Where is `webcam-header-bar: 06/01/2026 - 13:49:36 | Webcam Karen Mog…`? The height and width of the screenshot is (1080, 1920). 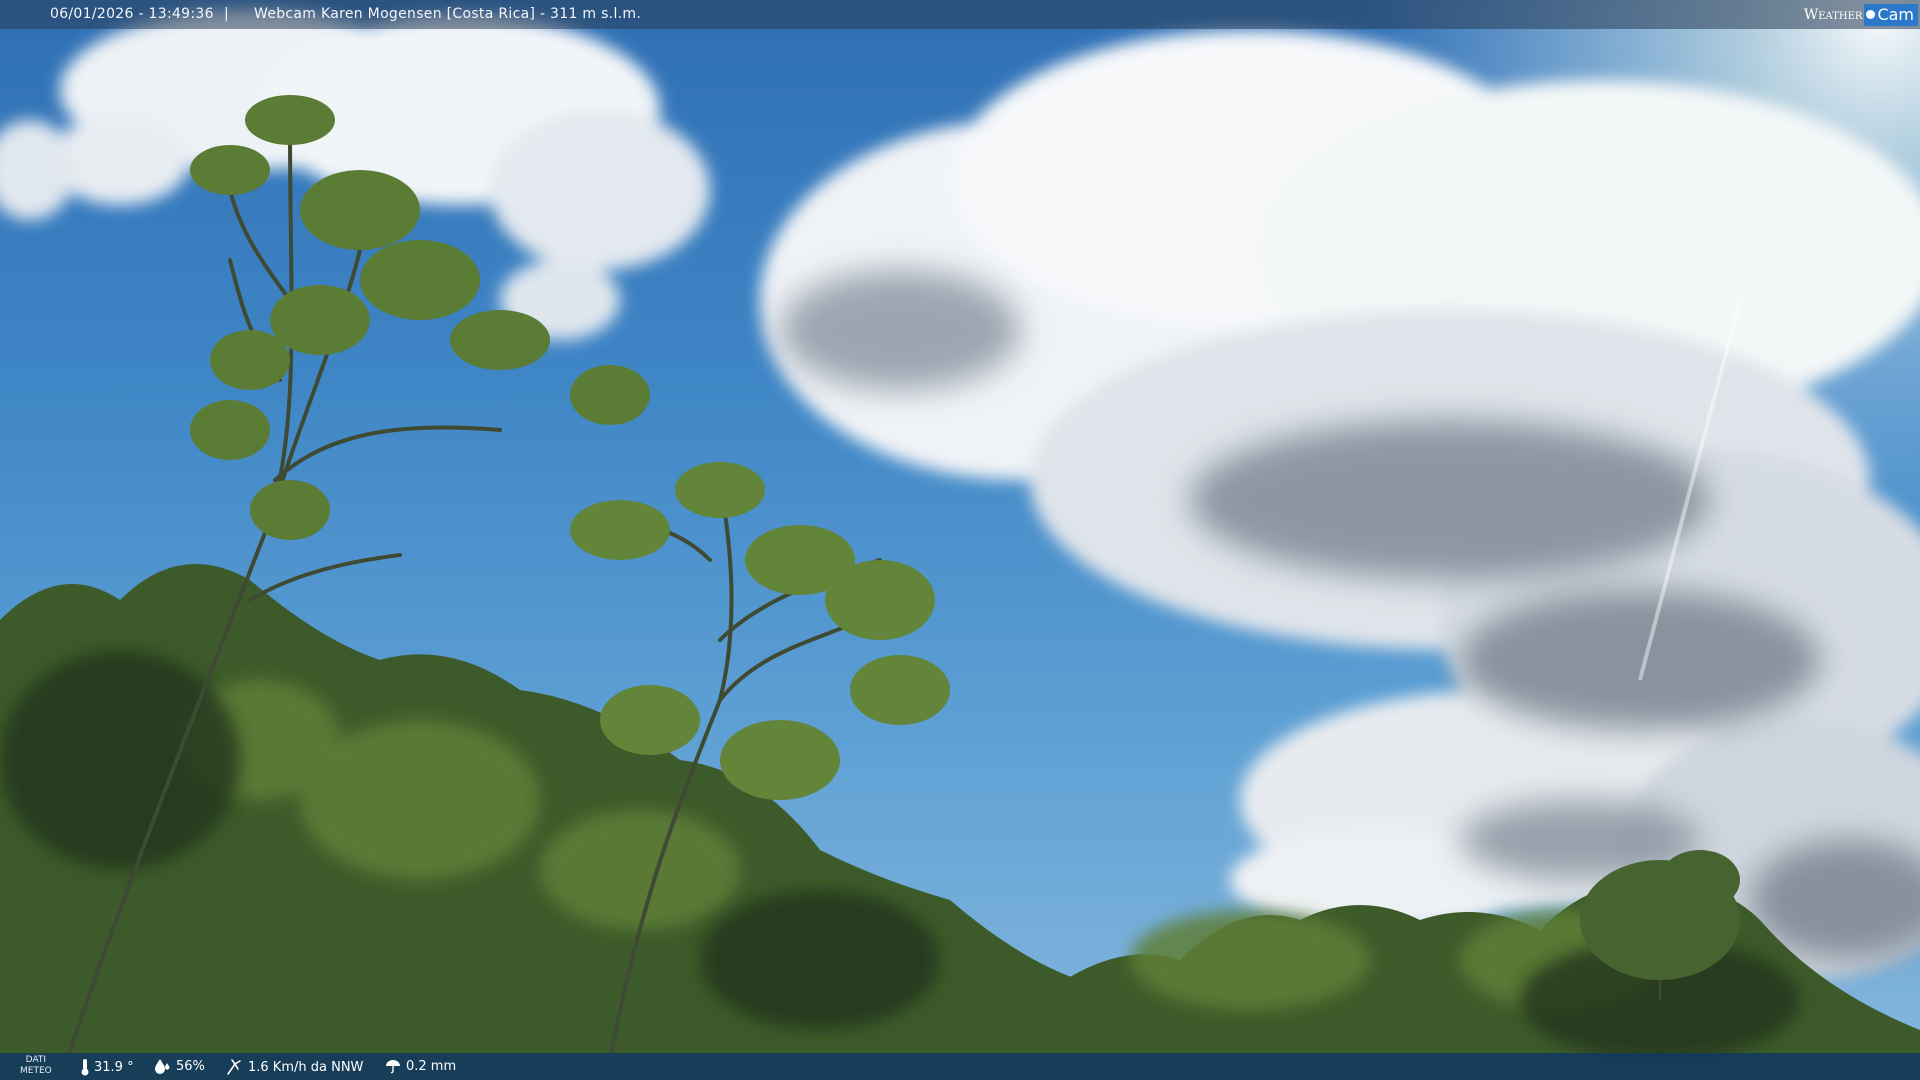 webcam-header-bar: 06/01/2026 - 13:49:36 | Webcam Karen Mog… is located at coordinates (960, 14).